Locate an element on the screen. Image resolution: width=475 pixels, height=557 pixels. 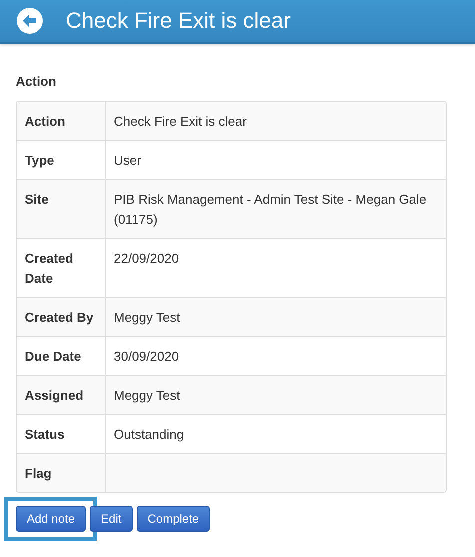
table-cell: Flag is located at coordinates (61, 473).